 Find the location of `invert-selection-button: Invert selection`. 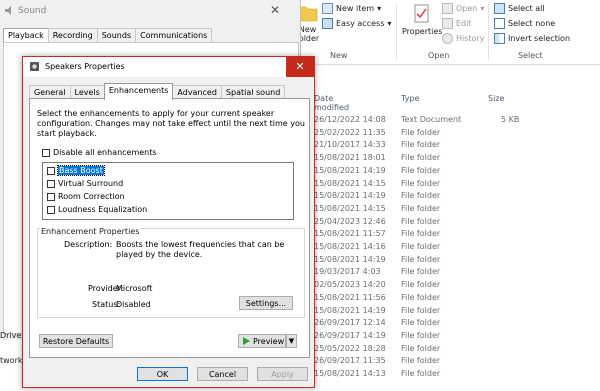

invert-selection-button: Invert selection is located at coordinates (532, 38).